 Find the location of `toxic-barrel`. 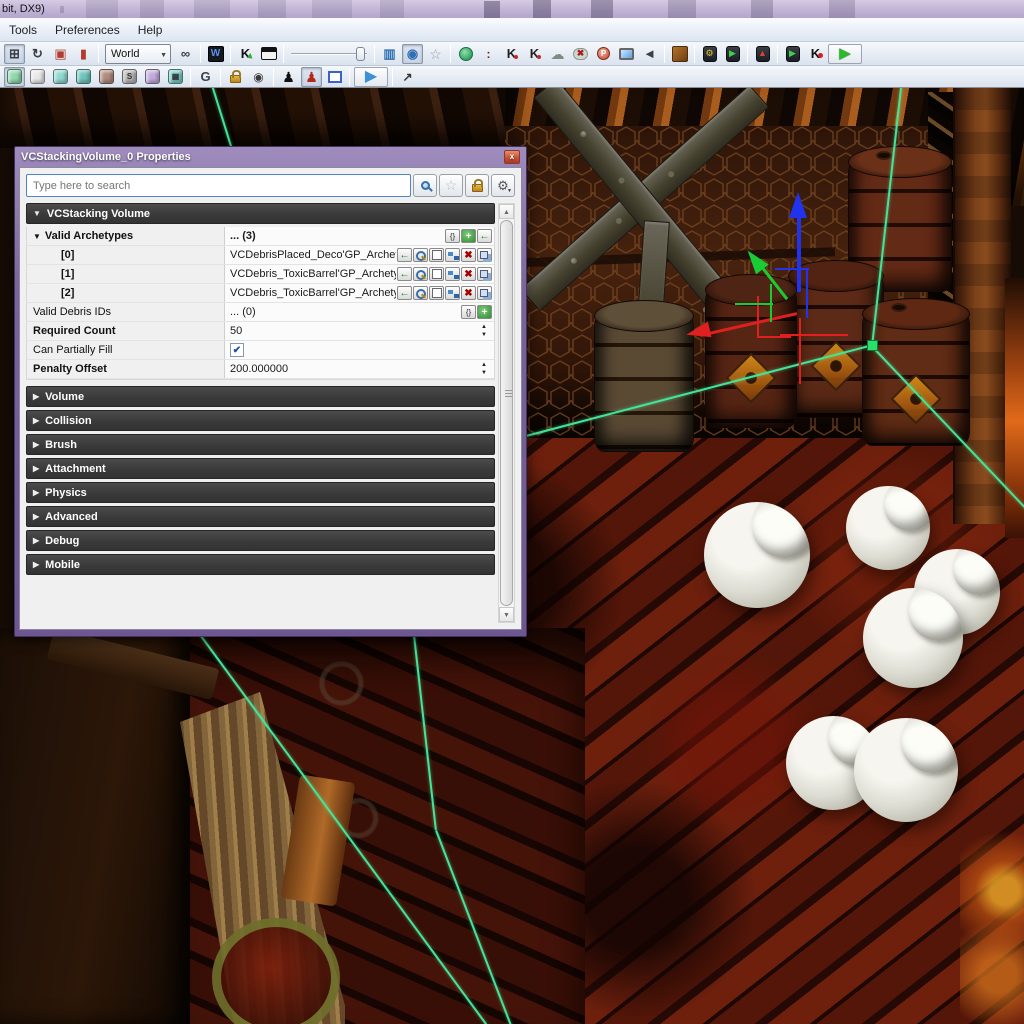

toxic-barrel is located at coordinates (751, 351).